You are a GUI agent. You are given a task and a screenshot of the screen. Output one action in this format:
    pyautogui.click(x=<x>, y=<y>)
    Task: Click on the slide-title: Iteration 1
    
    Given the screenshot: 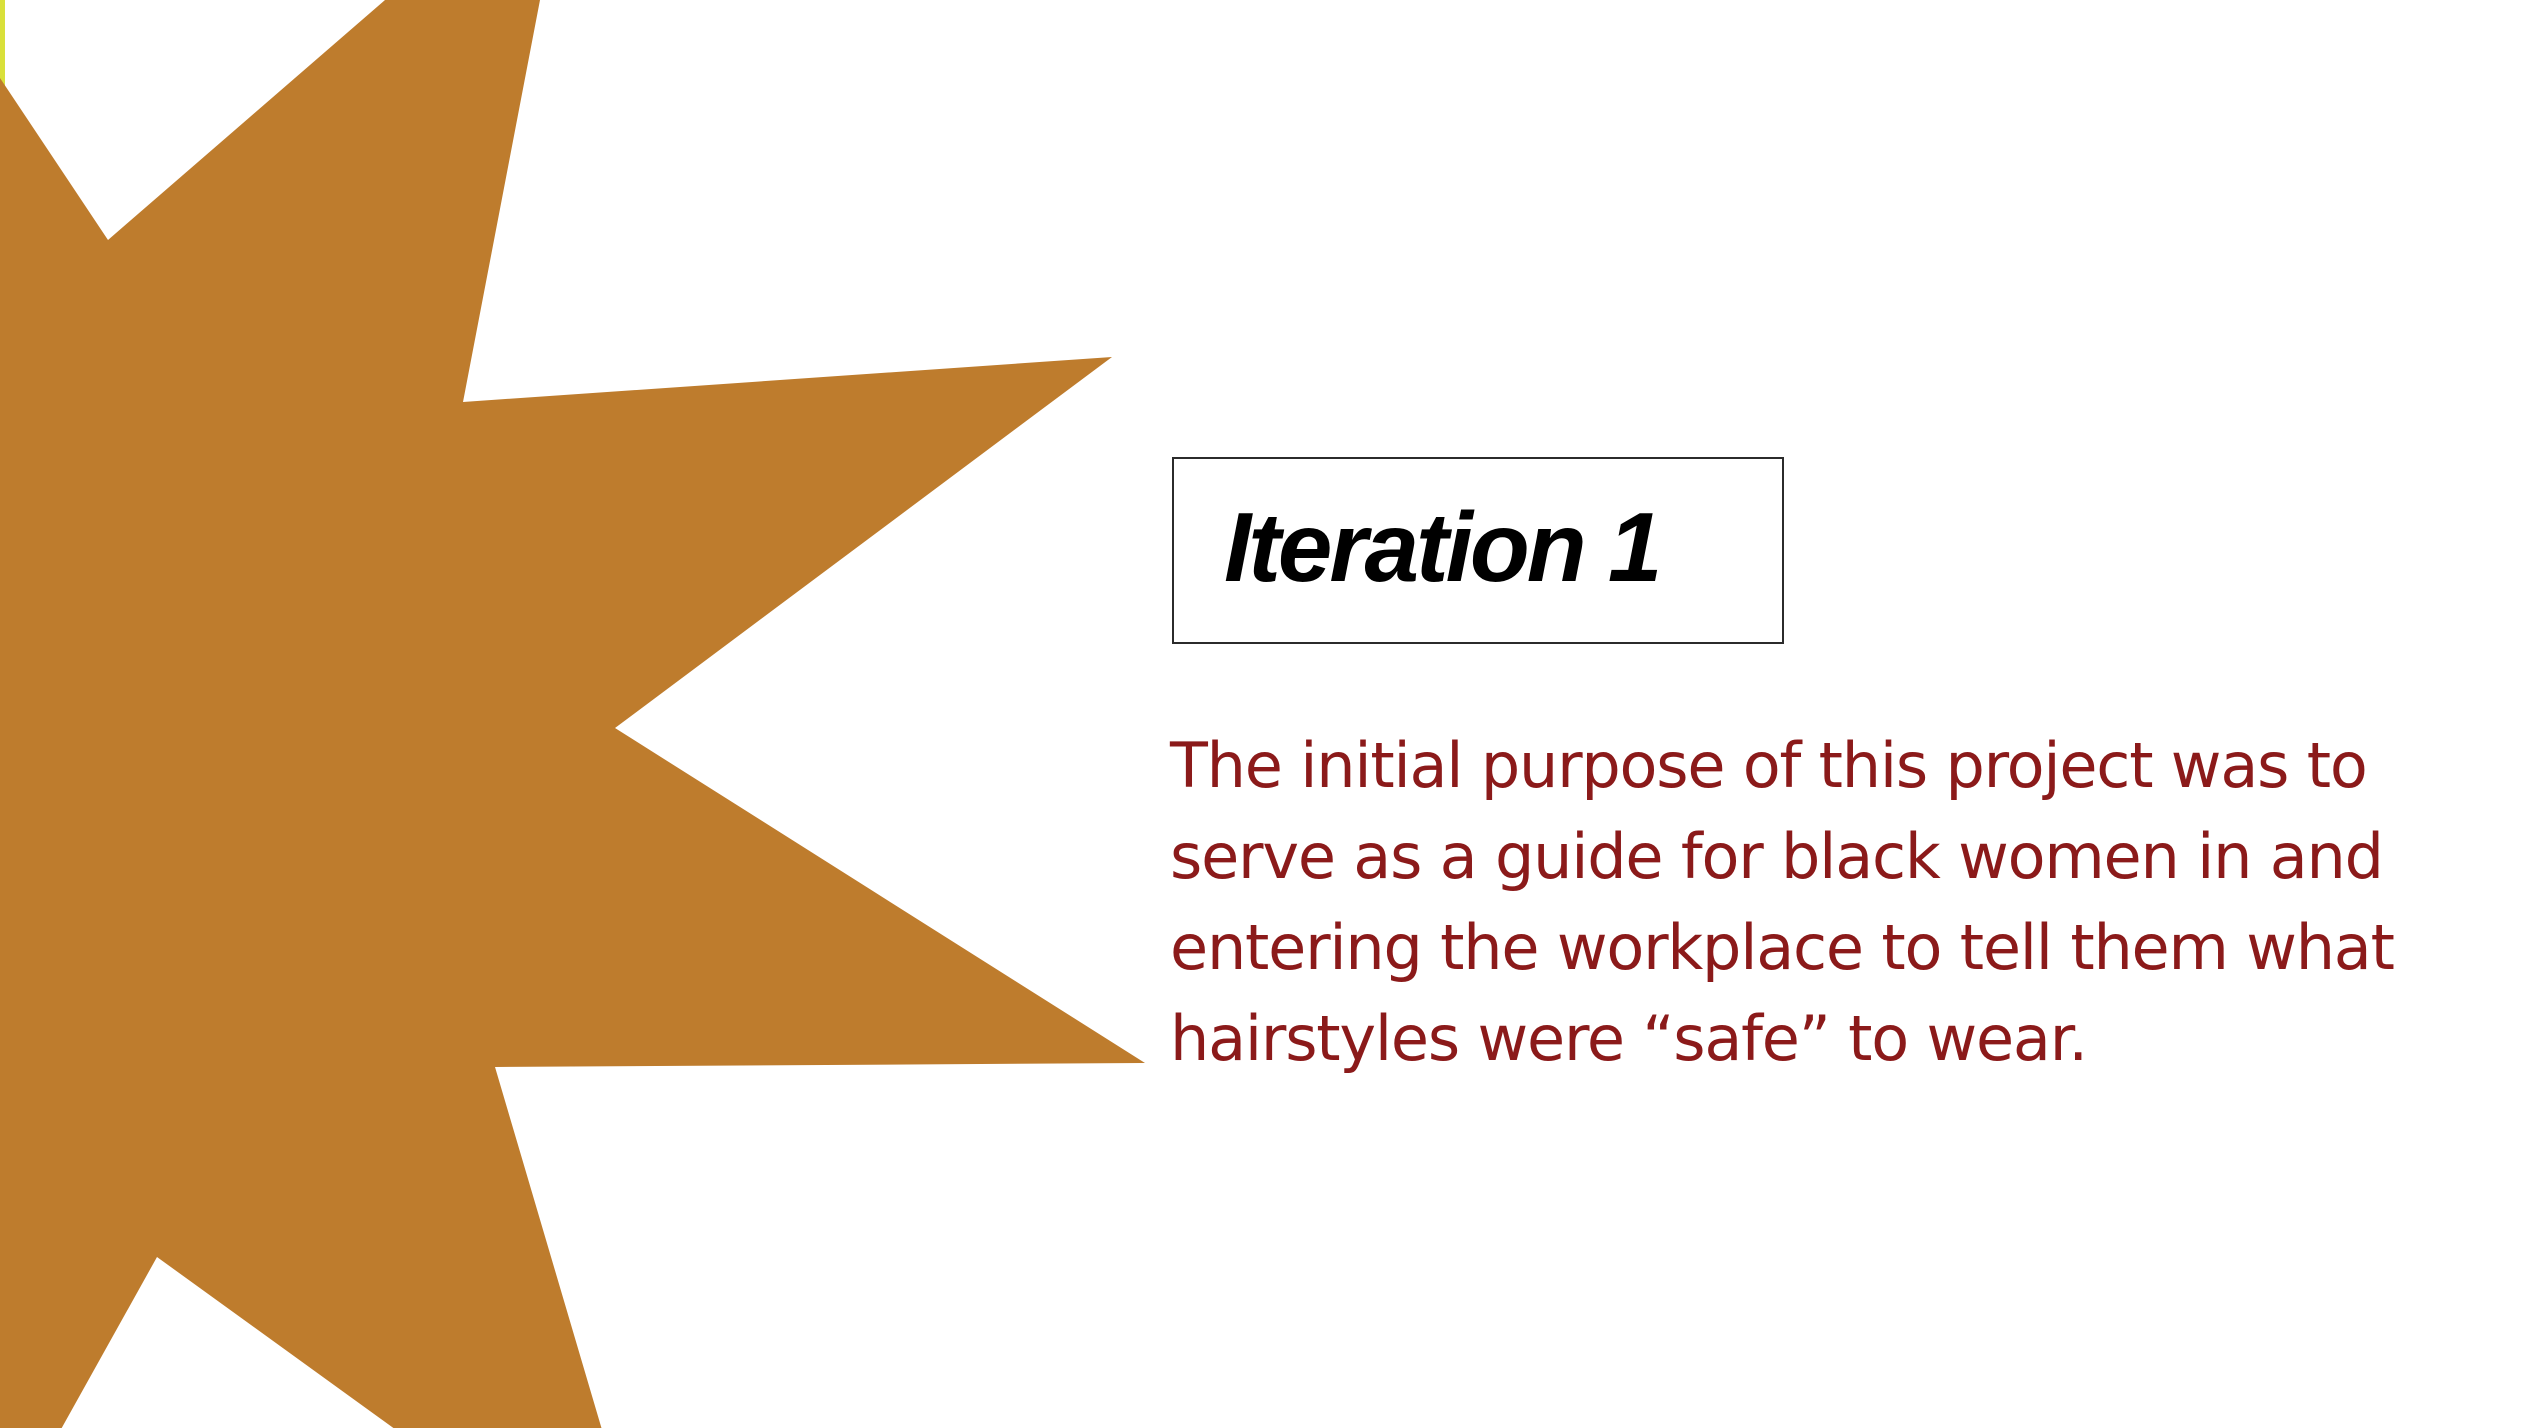 What is the action you would take?
    pyautogui.click(x=1443, y=547)
    